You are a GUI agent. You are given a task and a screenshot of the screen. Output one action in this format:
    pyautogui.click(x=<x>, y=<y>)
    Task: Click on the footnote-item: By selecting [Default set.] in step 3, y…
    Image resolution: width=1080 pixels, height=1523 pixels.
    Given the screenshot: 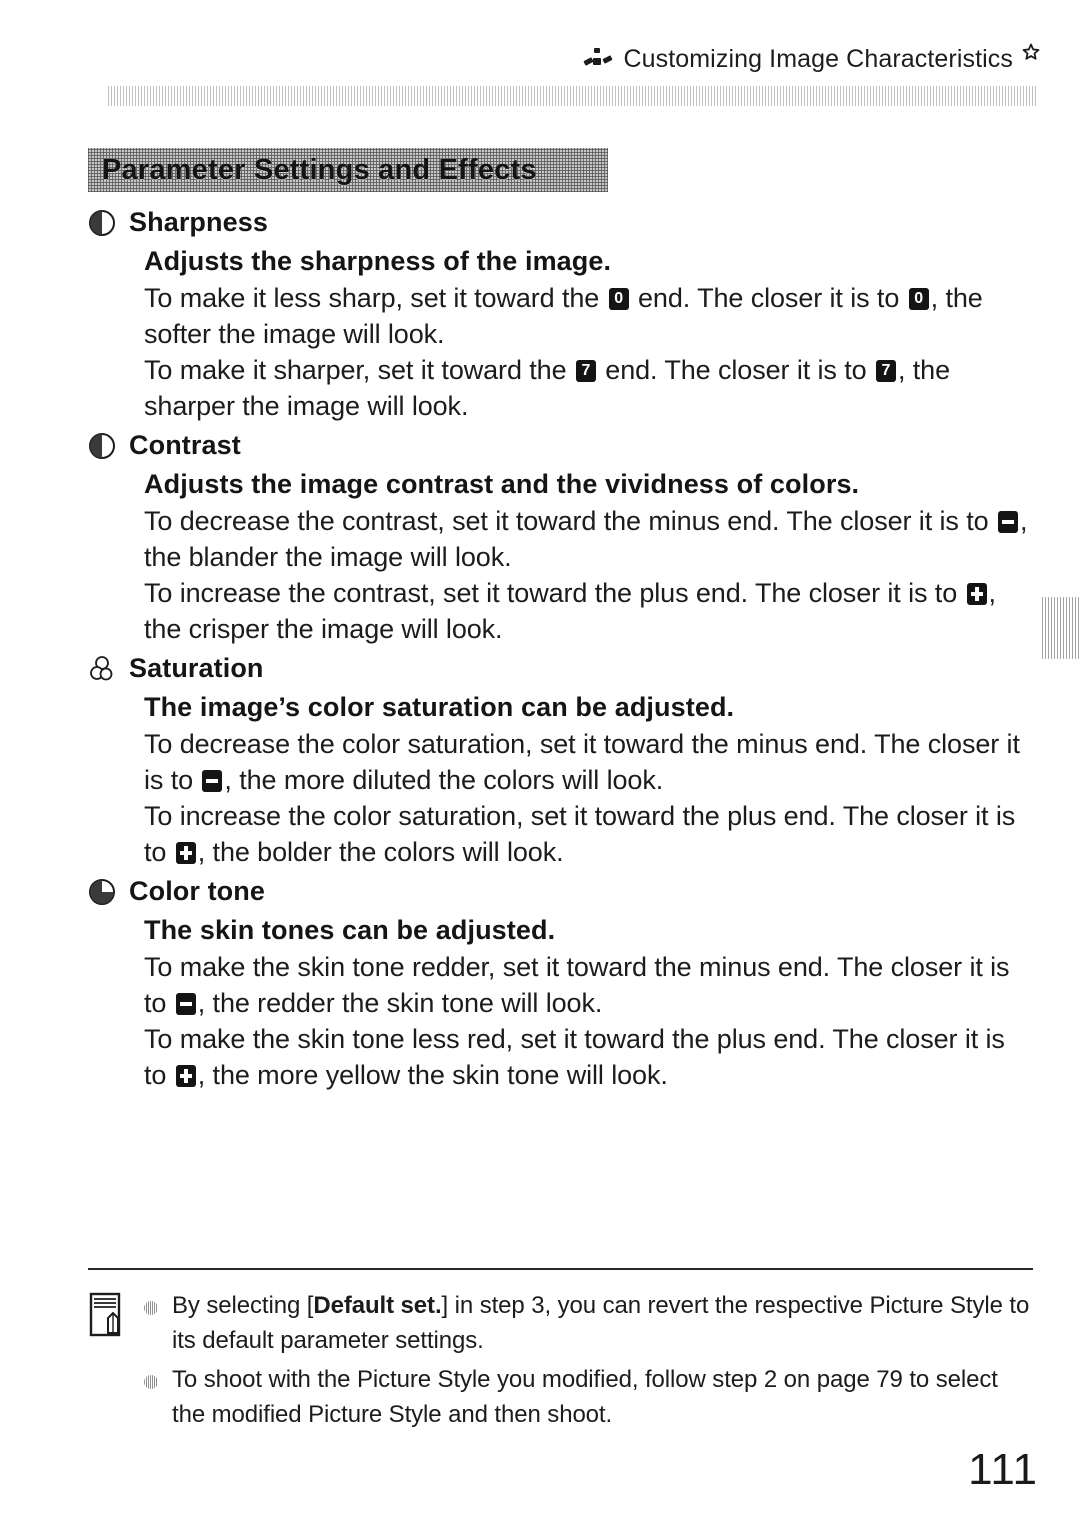 What is the action you would take?
    pyautogui.click(x=588, y=1323)
    